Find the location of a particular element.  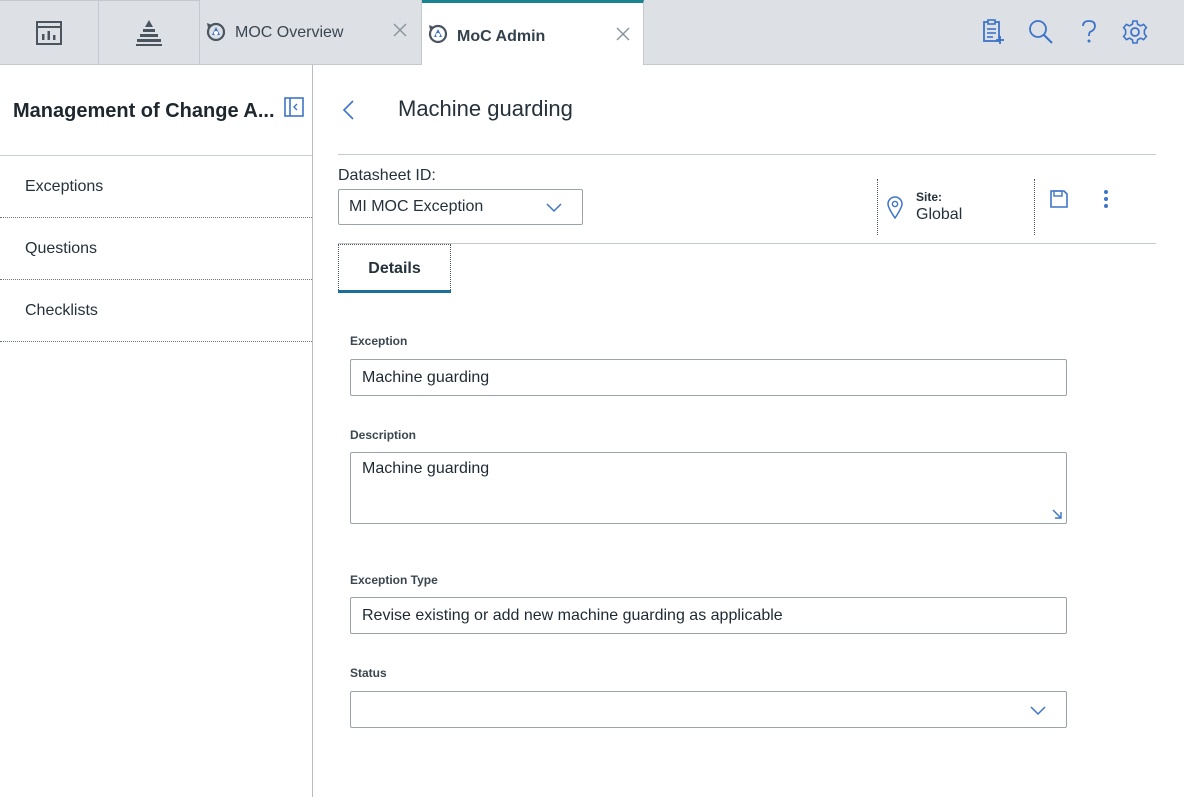

site-label: Site: is located at coordinates (929, 197).